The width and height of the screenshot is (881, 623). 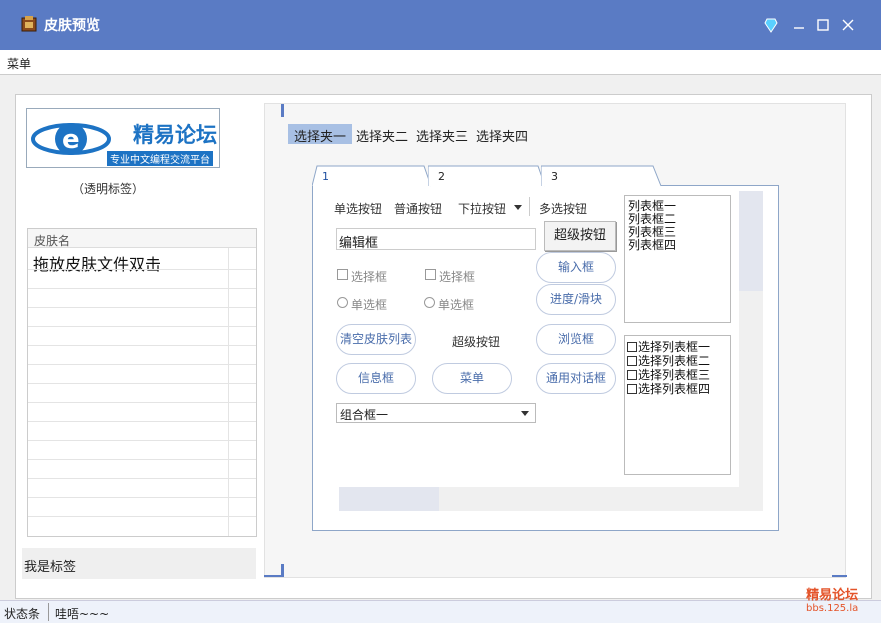 I want to click on skin-icon, so click(x=771, y=25).